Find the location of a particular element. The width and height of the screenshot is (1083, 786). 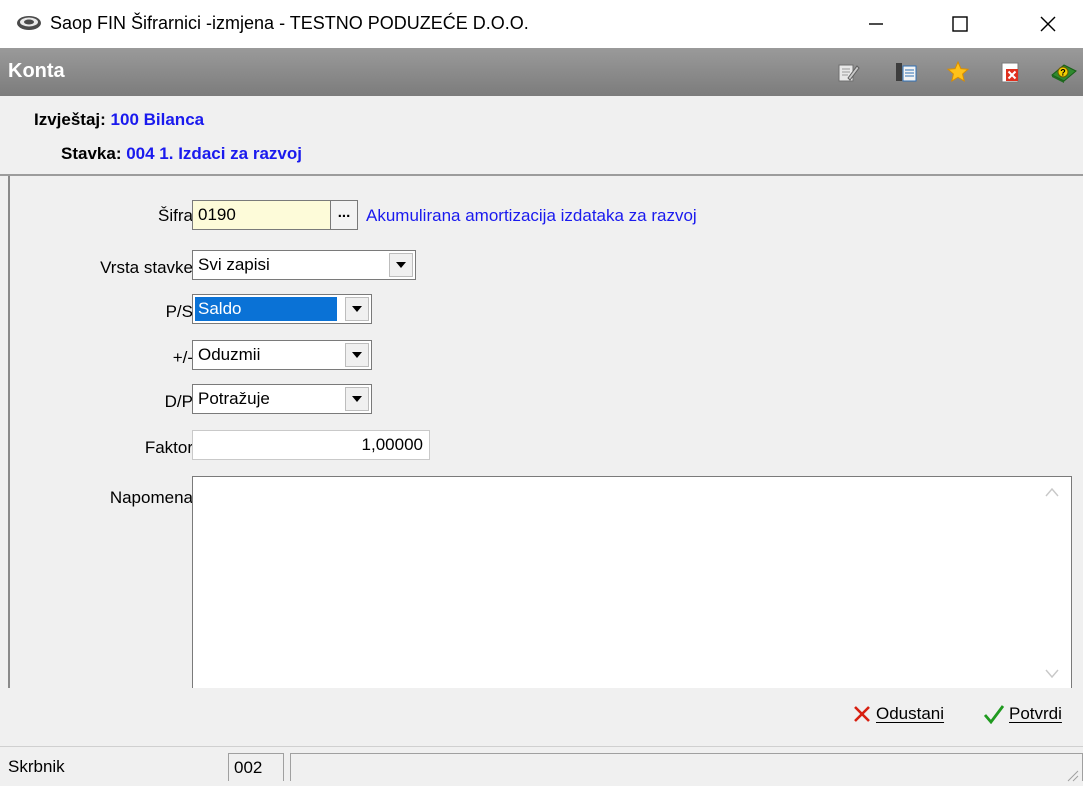

item-row: Stavka: 004 1. Izdaci za razvoj is located at coordinates (181, 154).